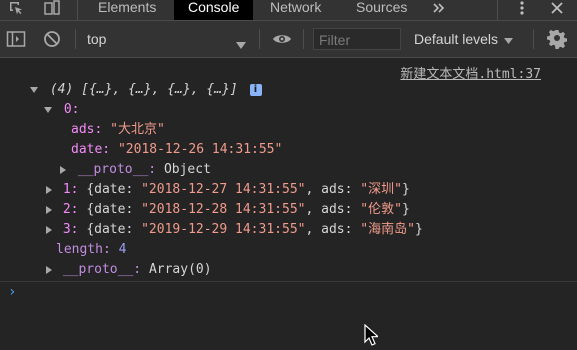 Image resolution: width=577 pixels, height=350 pixels. I want to click on context-label: top, so click(97, 39).